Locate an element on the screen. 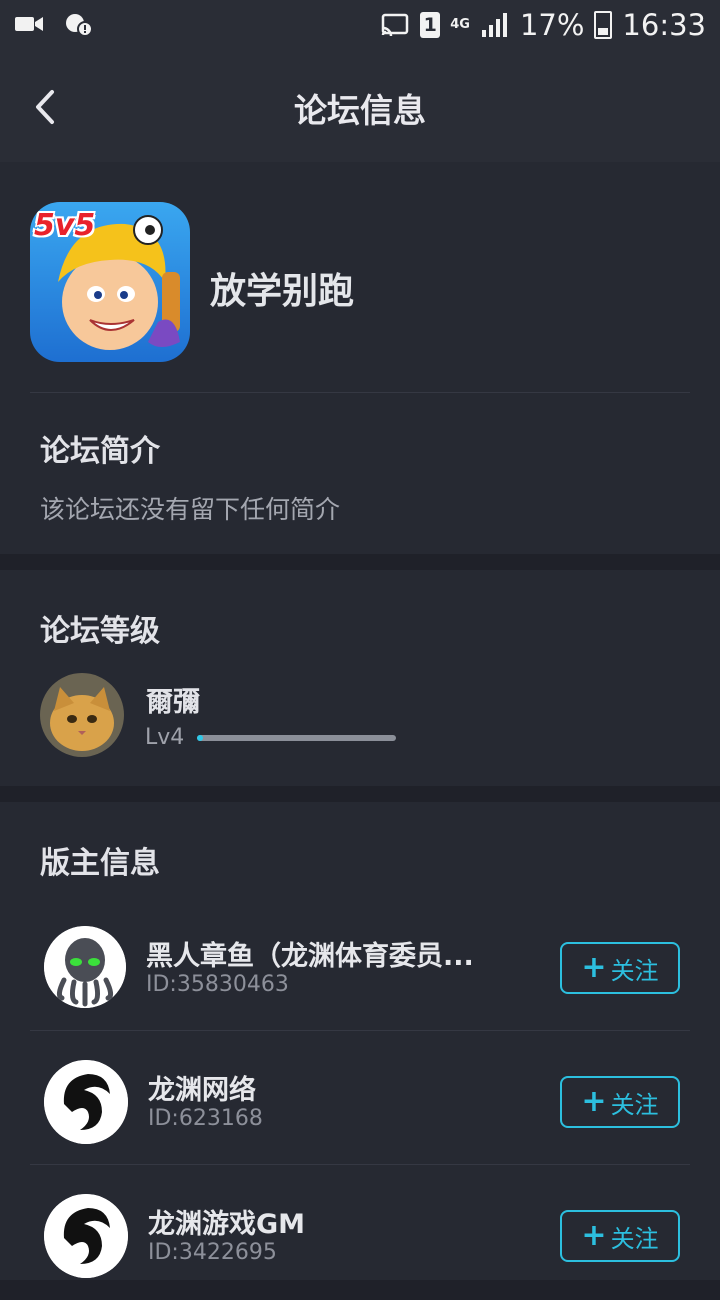  clock: 16:33 is located at coordinates (664, 25).